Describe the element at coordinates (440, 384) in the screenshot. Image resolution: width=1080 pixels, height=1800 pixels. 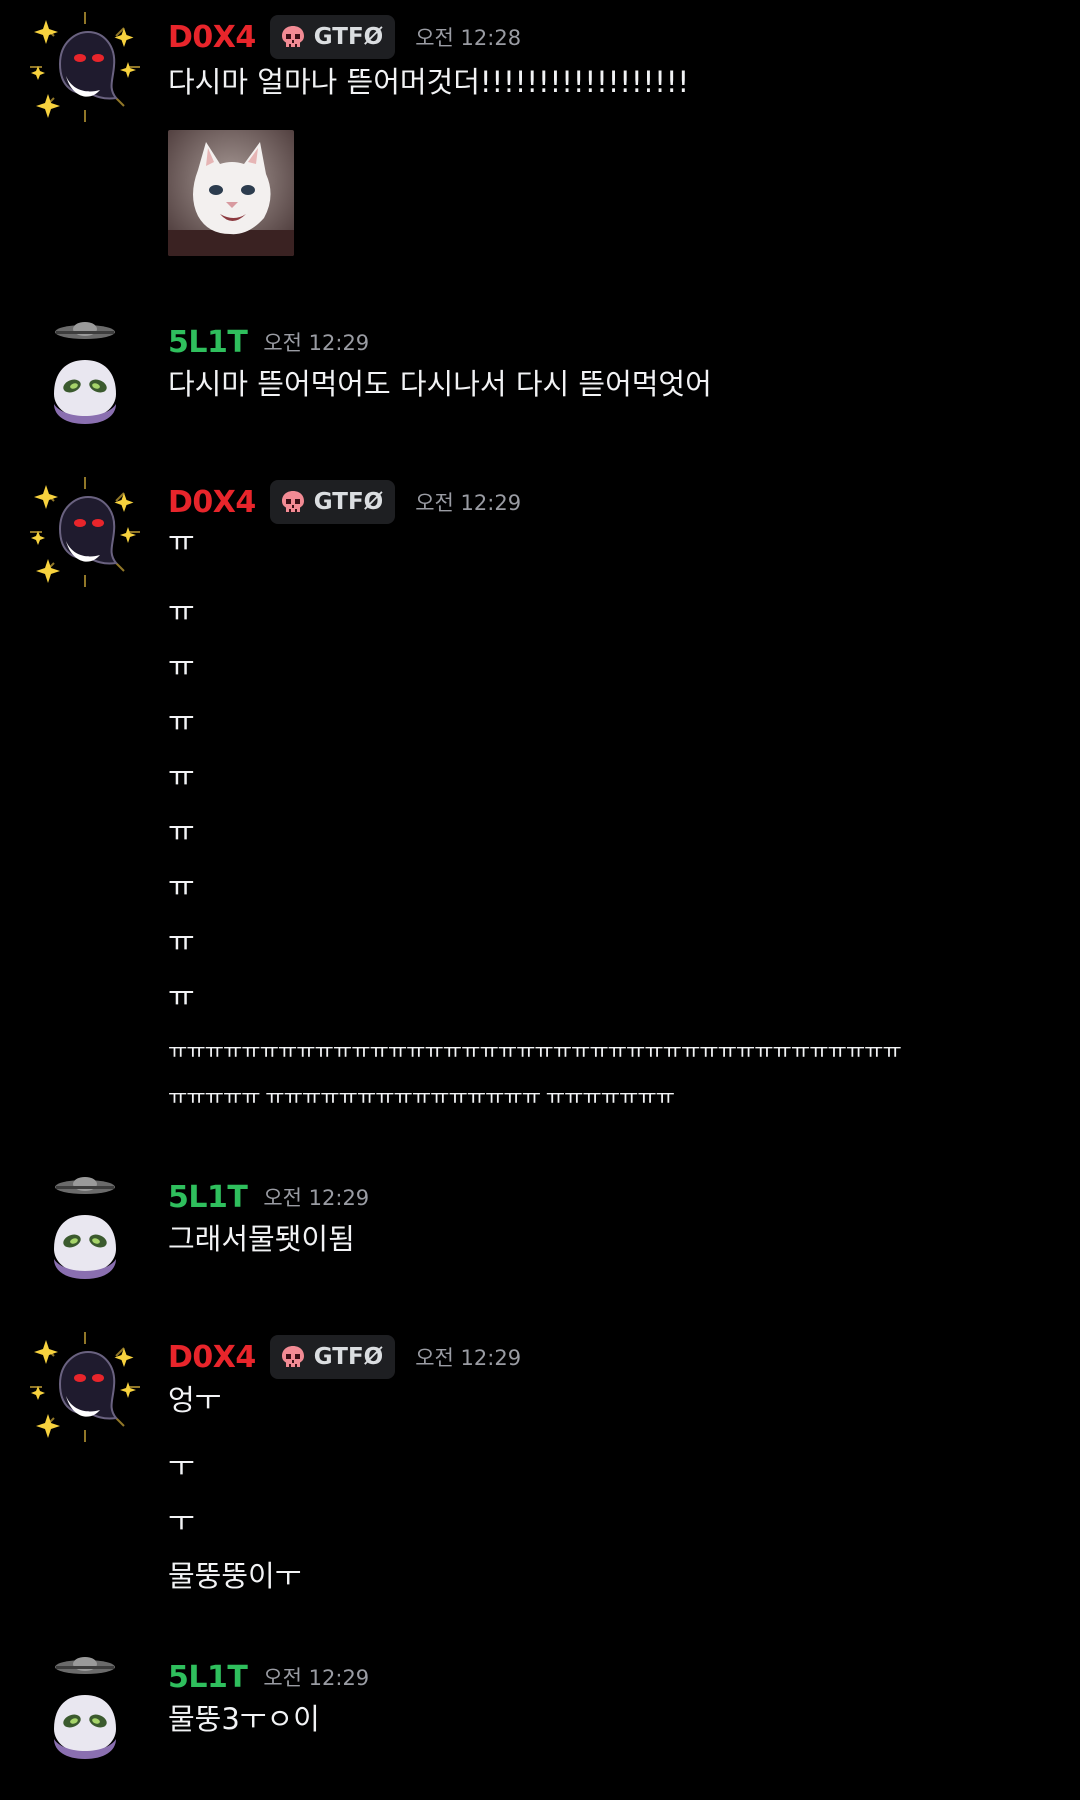
I see `message-text: 다시마 뜯어먹어도 다시나서 다시 뜯어먹엇어` at that location.